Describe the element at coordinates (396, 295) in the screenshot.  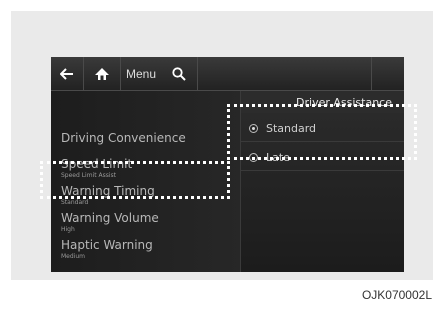
I see `figure-reference: OJK070002L` at that location.